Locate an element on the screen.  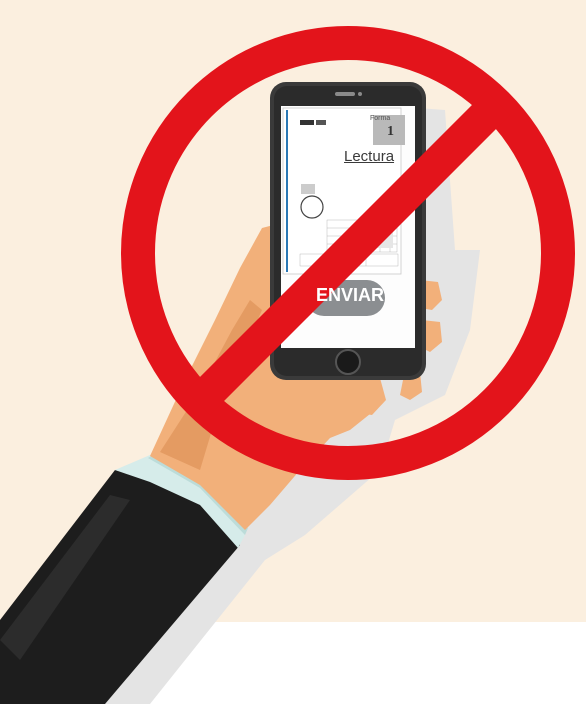
document-title: Lectura is located at coordinates (369, 156).